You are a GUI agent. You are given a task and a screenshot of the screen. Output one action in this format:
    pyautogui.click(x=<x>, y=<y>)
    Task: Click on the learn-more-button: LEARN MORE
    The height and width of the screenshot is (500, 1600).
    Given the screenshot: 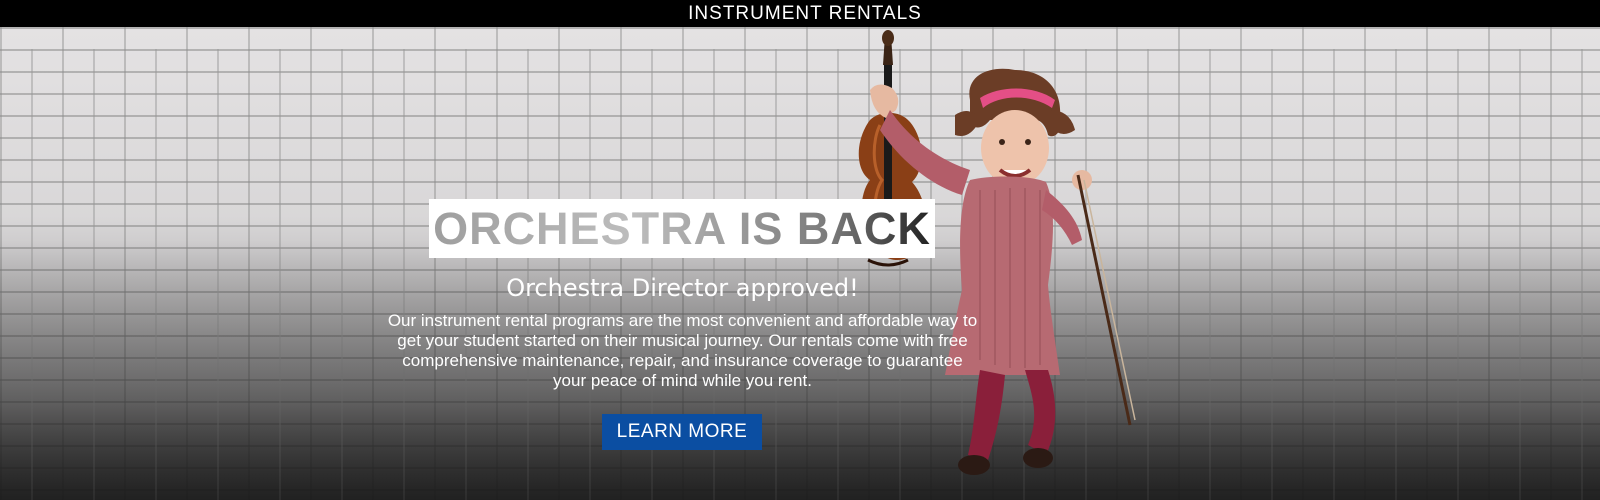 What is the action you would take?
    pyautogui.click(x=682, y=432)
    